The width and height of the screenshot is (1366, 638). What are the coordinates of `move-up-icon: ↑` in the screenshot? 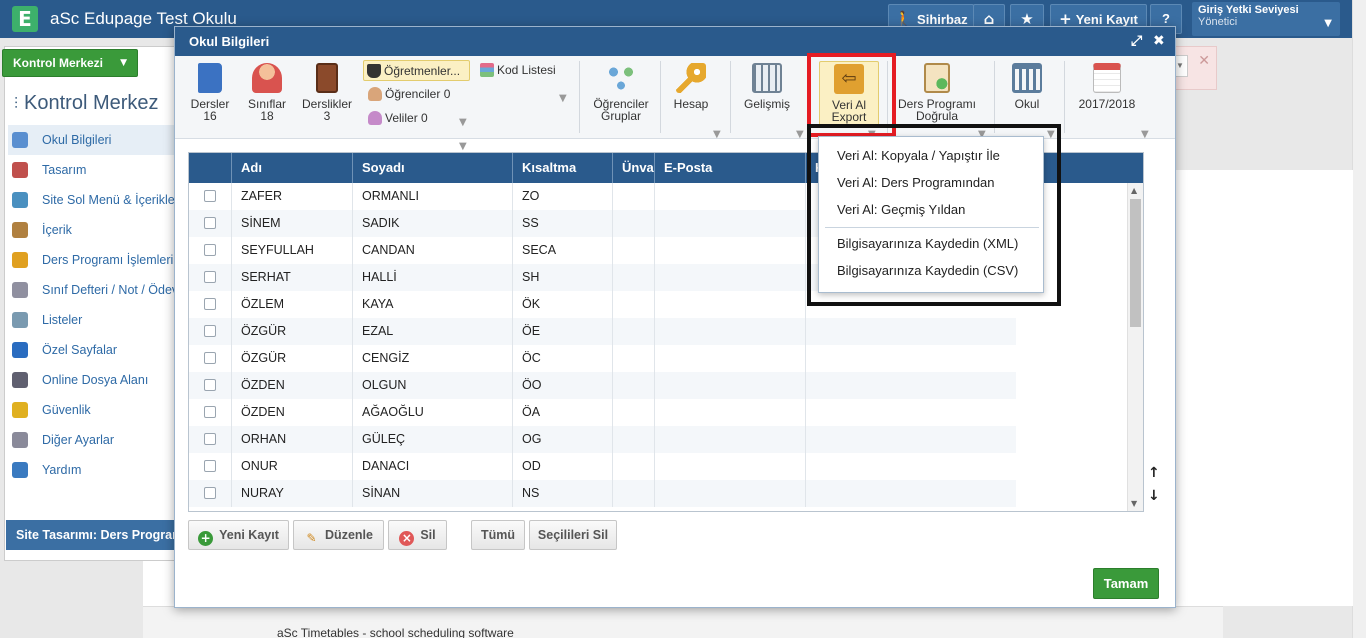 It's located at (1154, 473).